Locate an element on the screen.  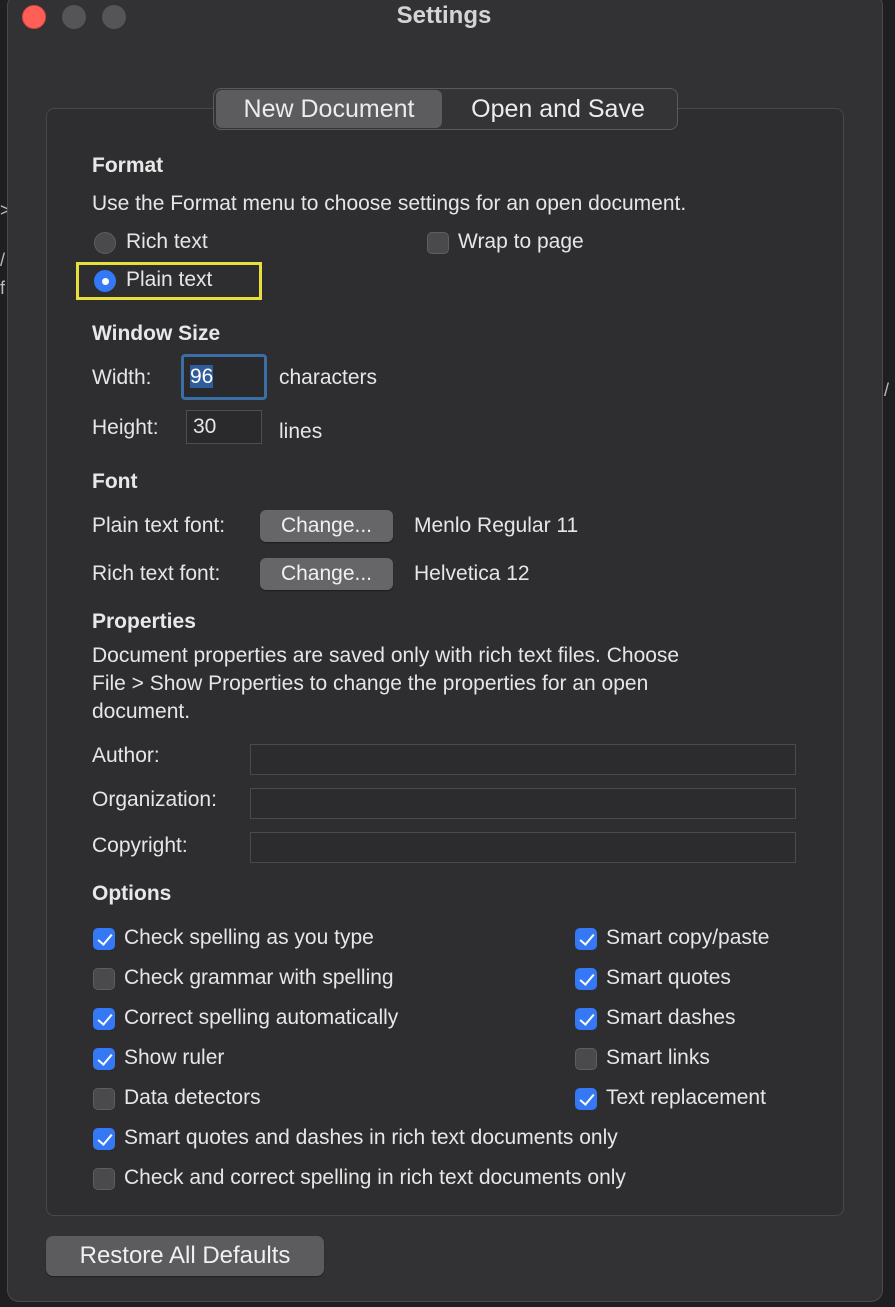
show-ruler-label: Show ruler is located at coordinates (174, 1058).